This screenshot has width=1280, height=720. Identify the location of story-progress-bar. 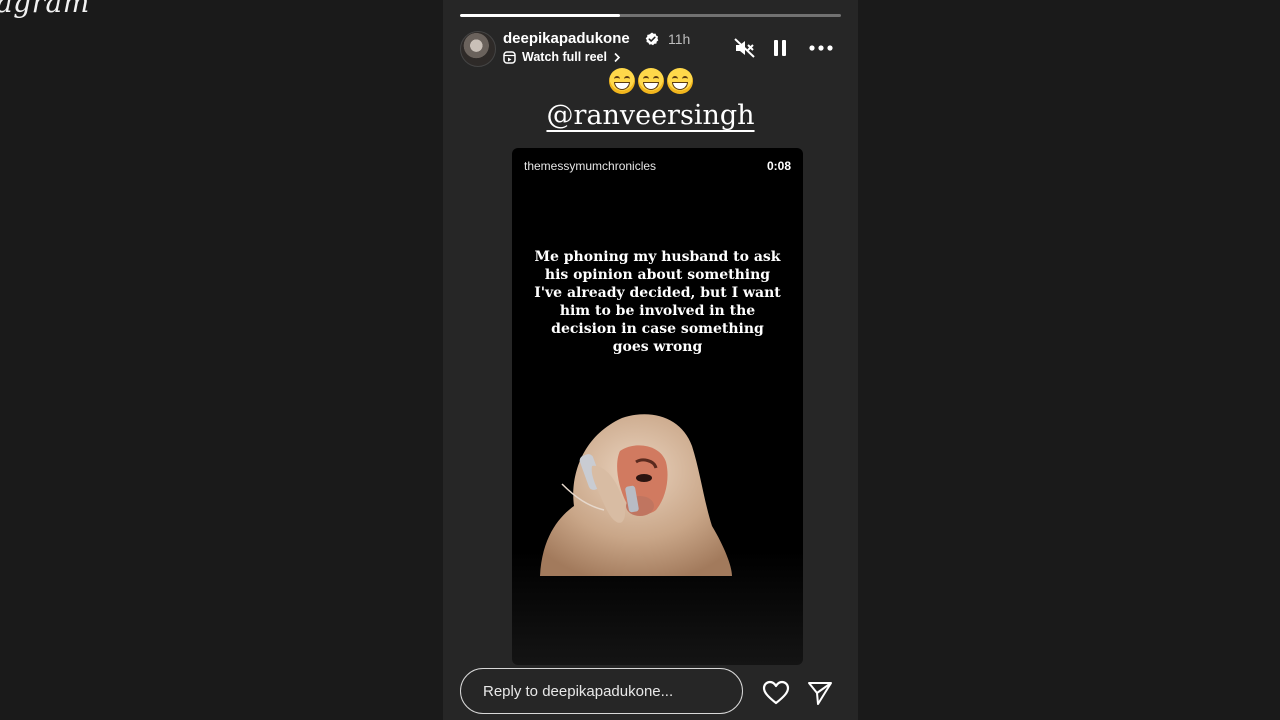
(650, 15).